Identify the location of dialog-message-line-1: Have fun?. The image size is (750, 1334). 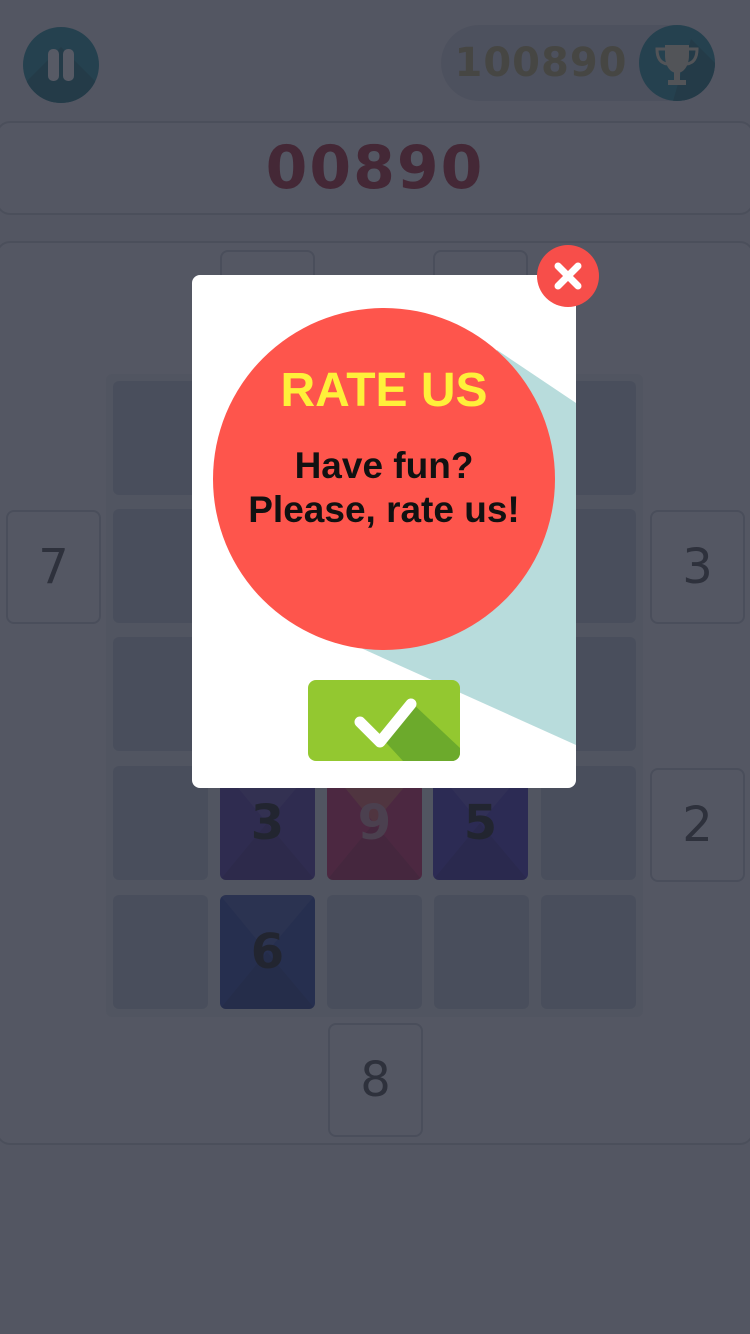
(384, 465).